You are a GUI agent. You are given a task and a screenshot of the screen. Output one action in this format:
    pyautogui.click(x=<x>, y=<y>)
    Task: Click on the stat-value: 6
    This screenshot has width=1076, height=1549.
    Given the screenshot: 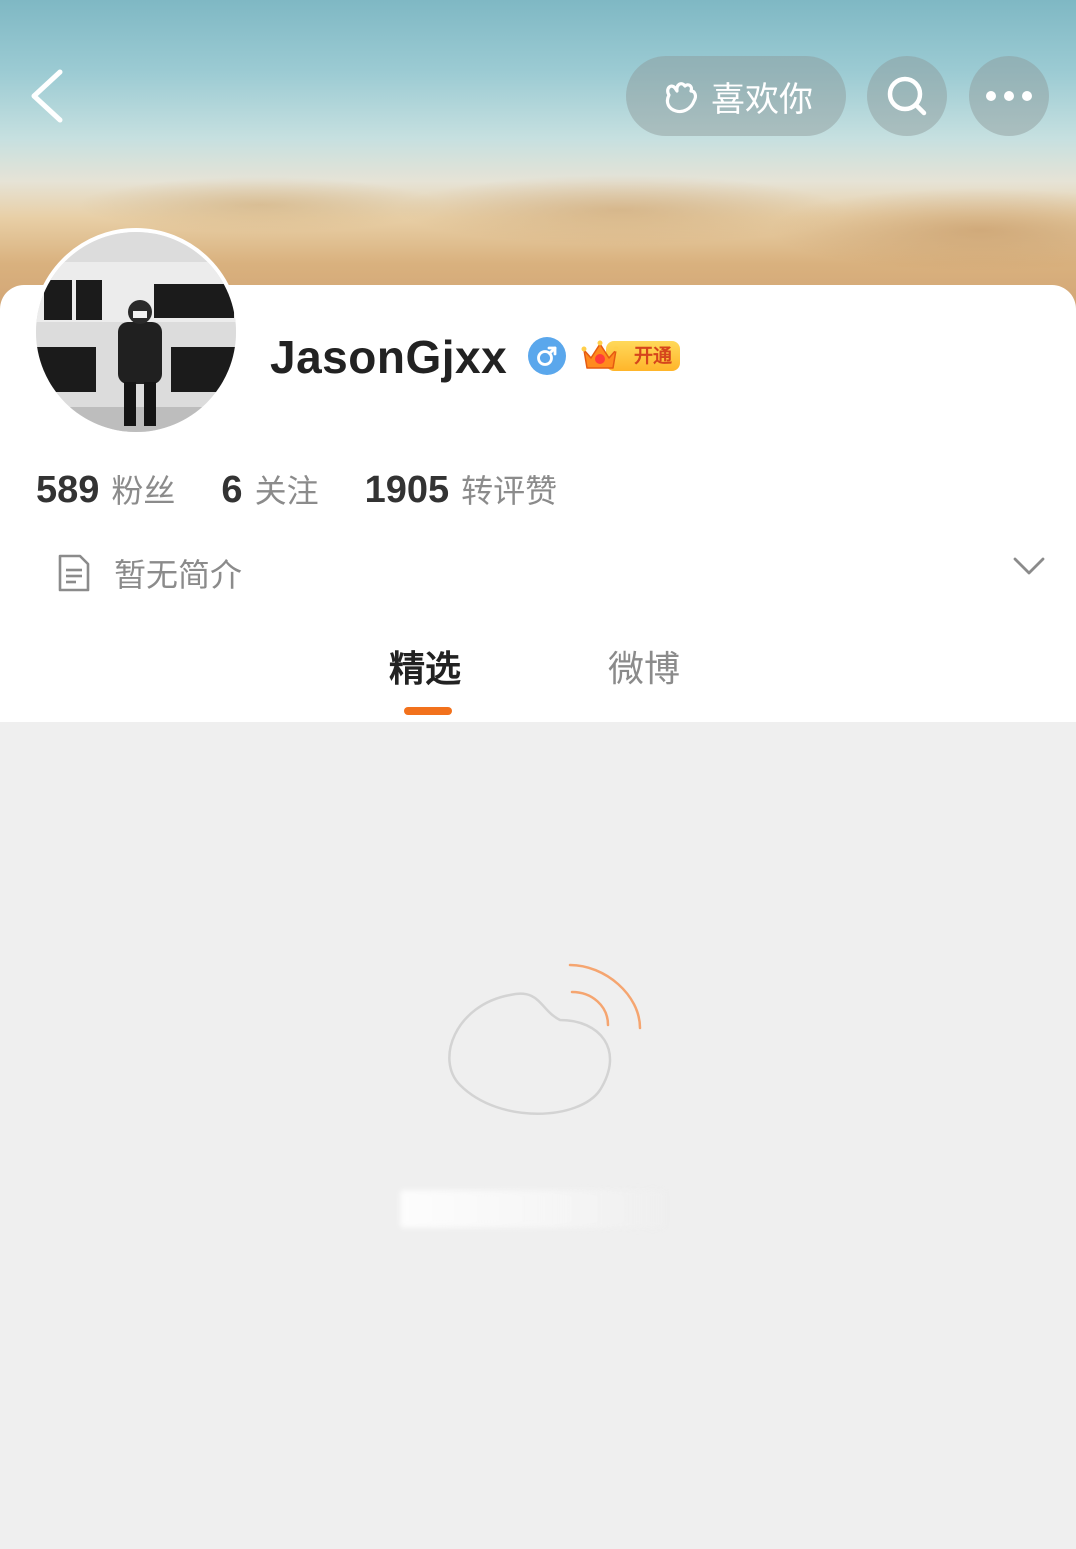 What is the action you would take?
    pyautogui.click(x=232, y=490)
    